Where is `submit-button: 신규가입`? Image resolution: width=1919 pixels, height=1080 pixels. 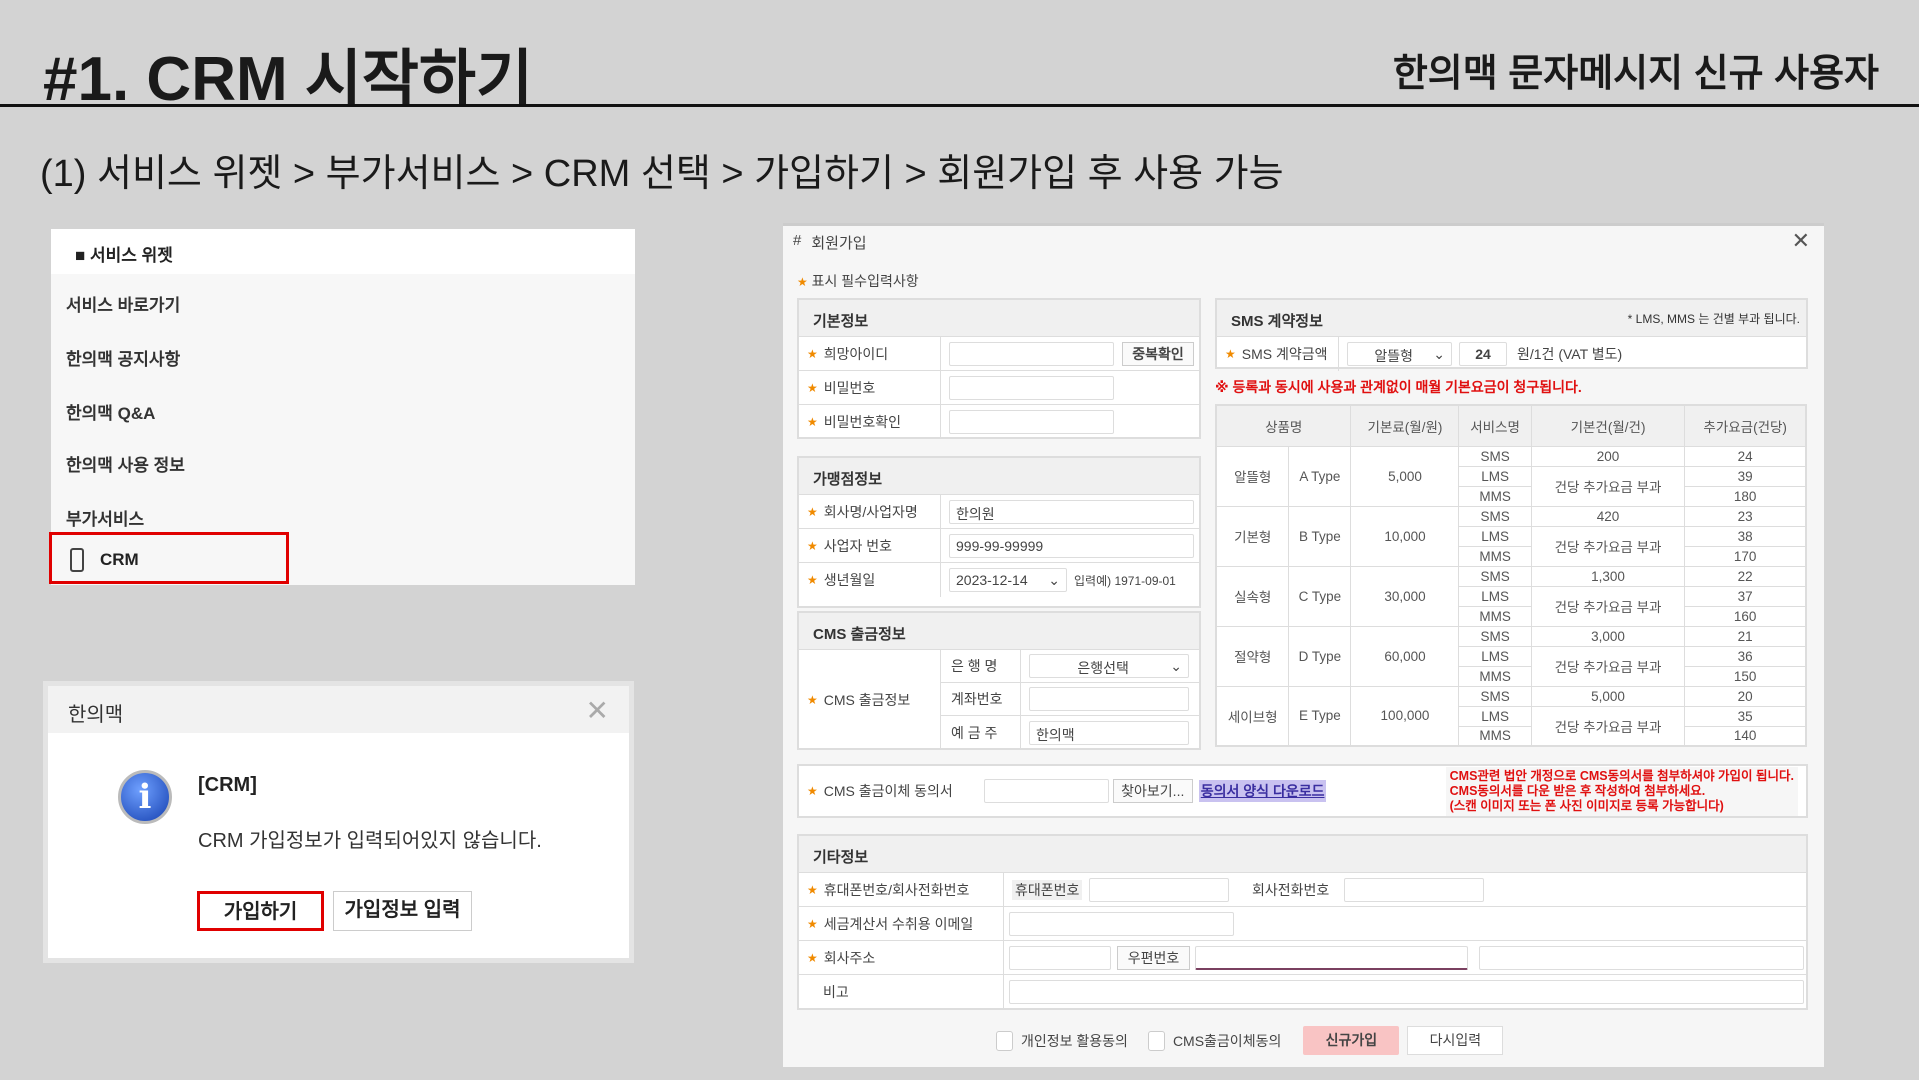
submit-button: 신규가입 is located at coordinates (1351, 1040).